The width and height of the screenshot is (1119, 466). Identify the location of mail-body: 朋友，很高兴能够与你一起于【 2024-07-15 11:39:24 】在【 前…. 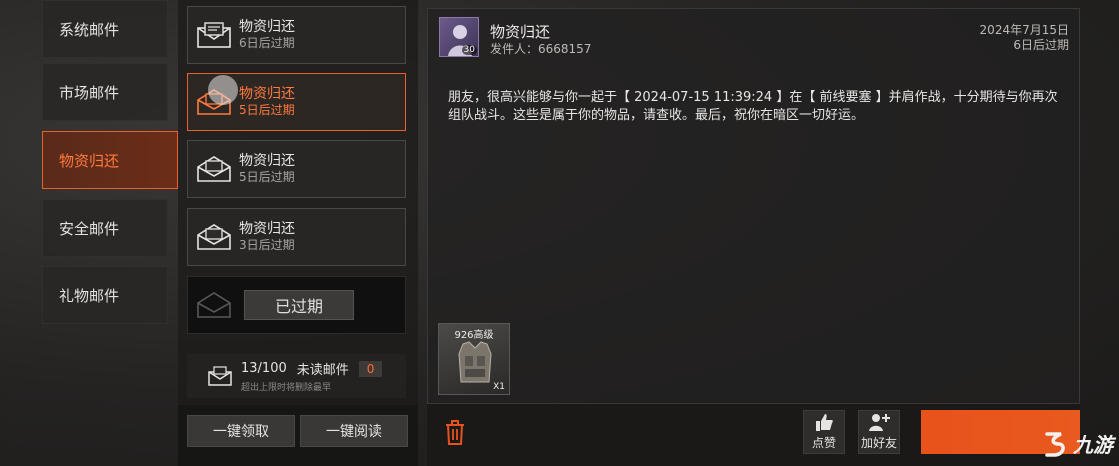
(753, 106).